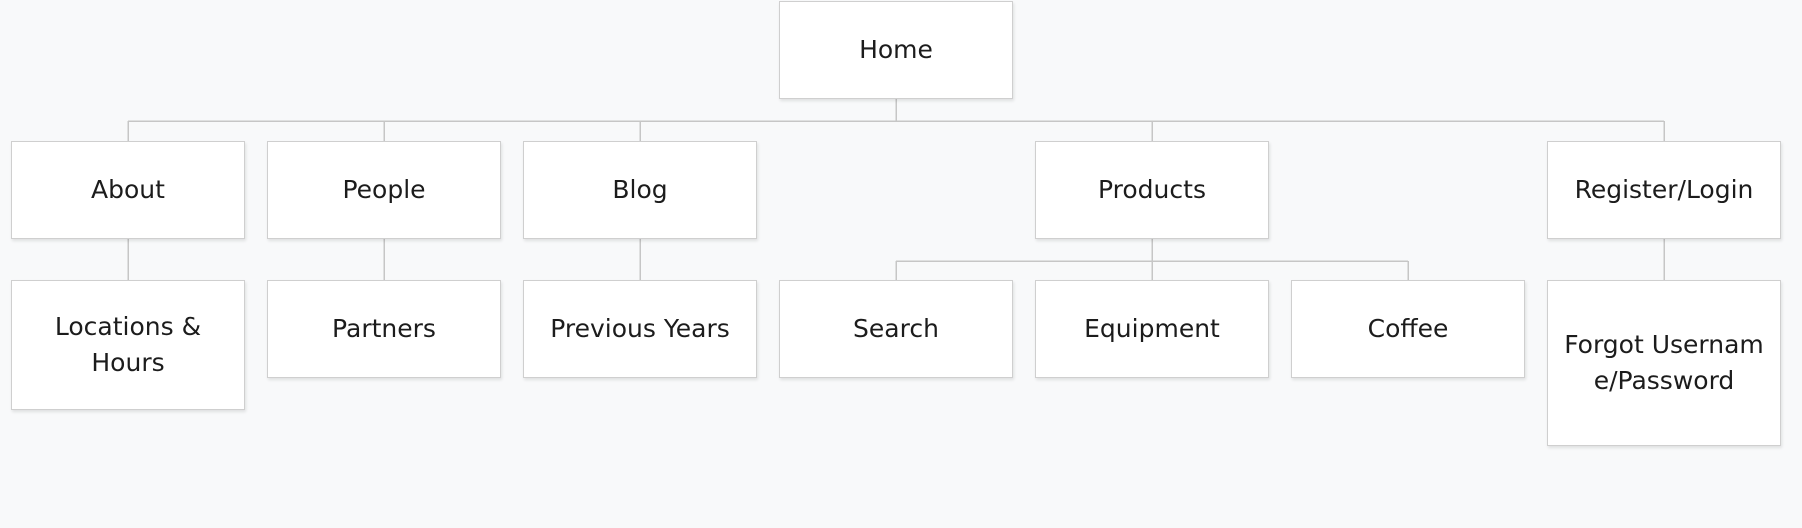 Image resolution: width=1802 pixels, height=528 pixels. I want to click on node-previous-years-label: Previous Years, so click(640, 328).